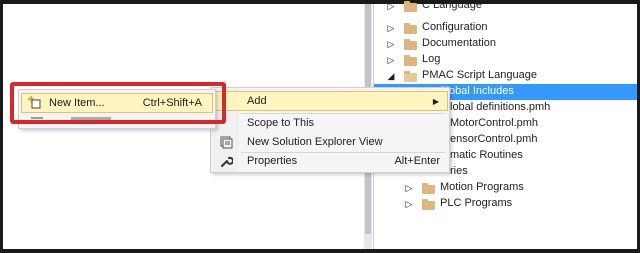 The image size is (640, 253). I want to click on tree-item-label: Log, so click(431, 59).